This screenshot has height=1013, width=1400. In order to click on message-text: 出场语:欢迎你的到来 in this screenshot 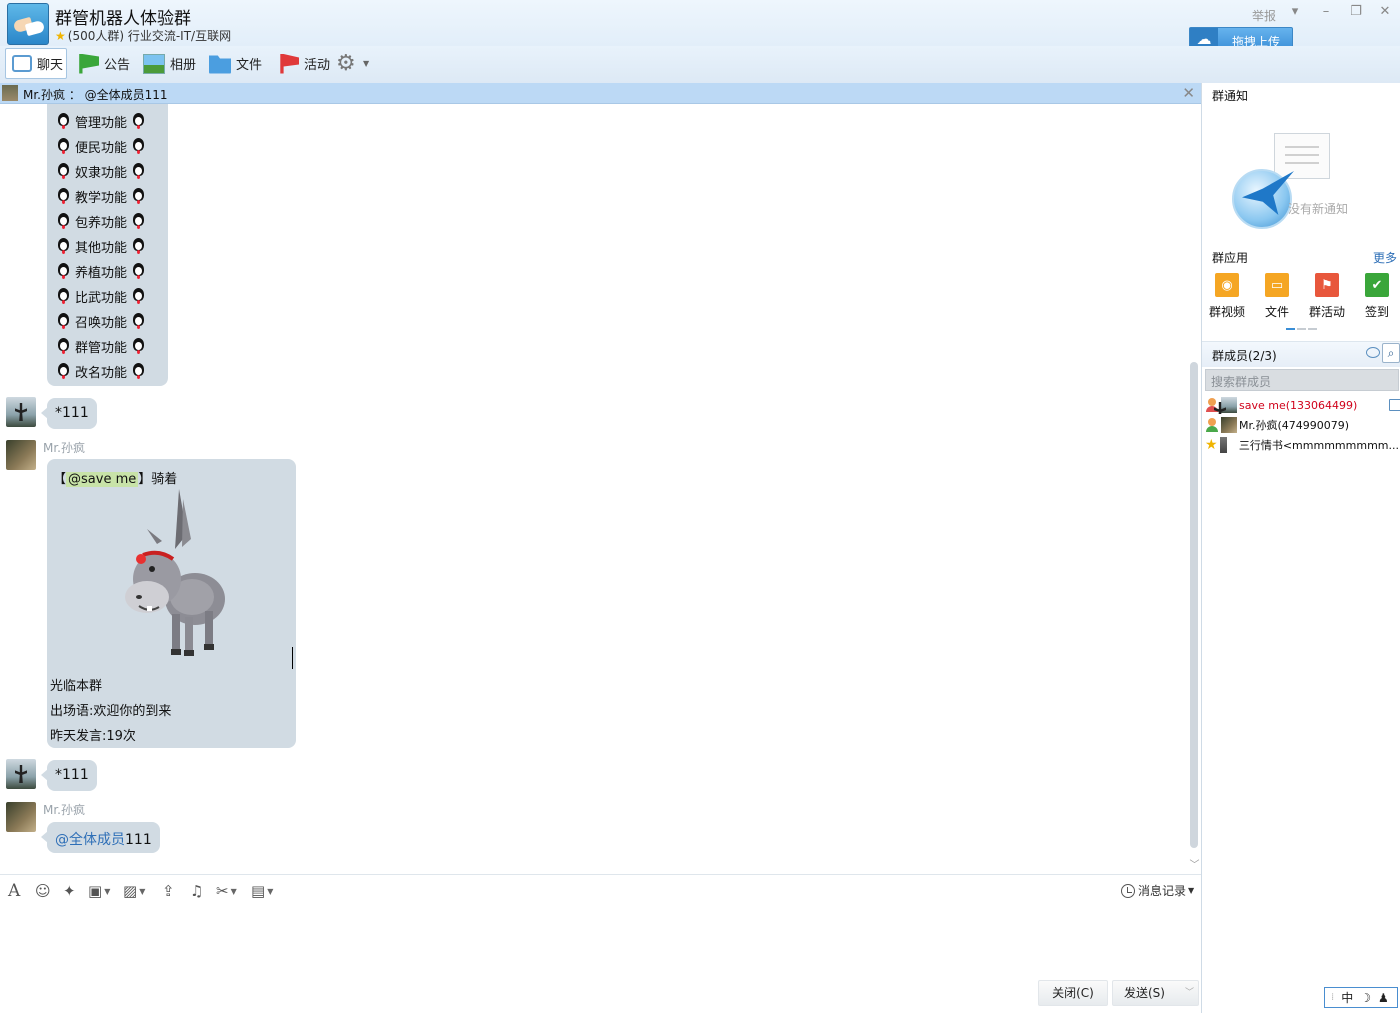, I will do `click(111, 711)`.